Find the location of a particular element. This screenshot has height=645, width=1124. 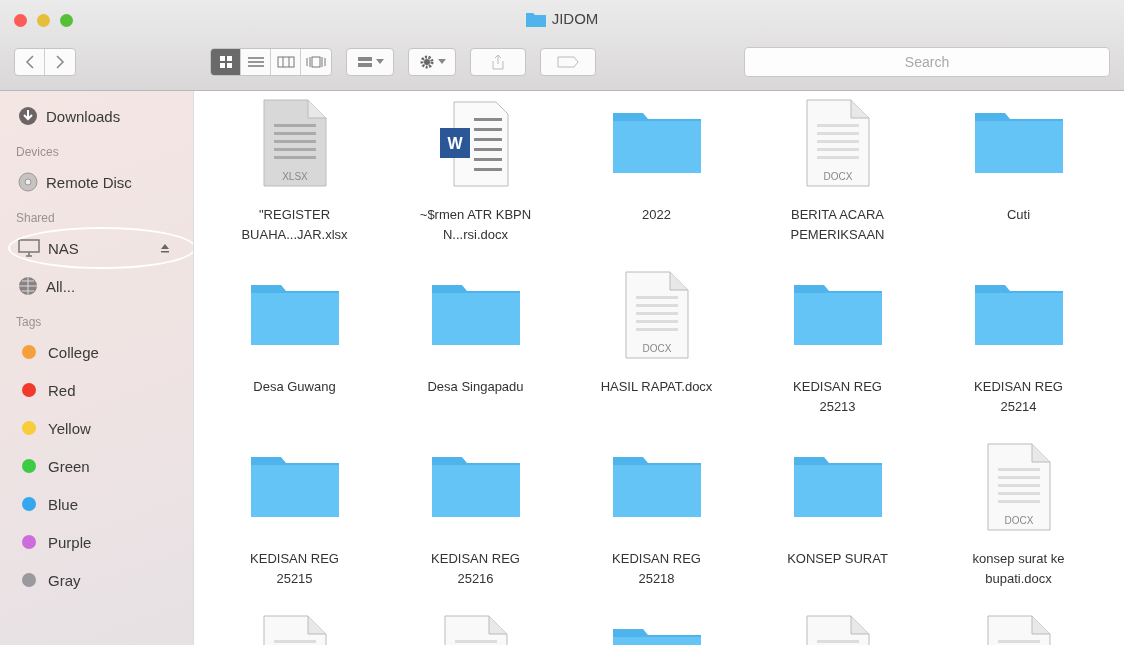

file-name: KEDISAN REG 25216 is located at coordinates (475, 569).